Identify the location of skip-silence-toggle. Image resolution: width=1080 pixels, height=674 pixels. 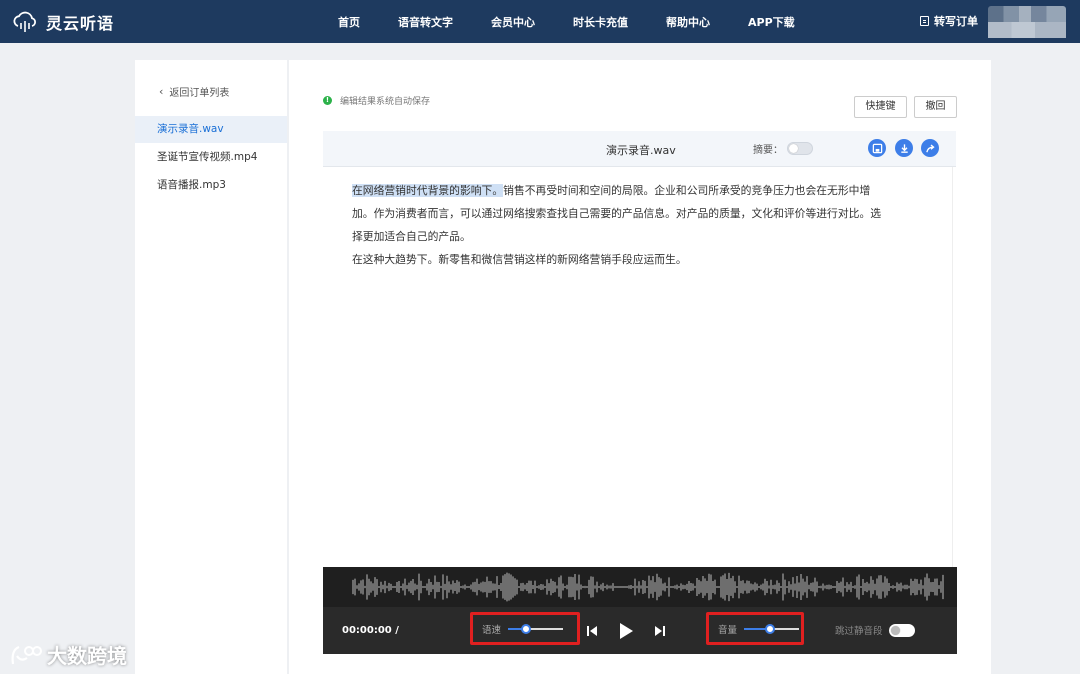
(901, 630).